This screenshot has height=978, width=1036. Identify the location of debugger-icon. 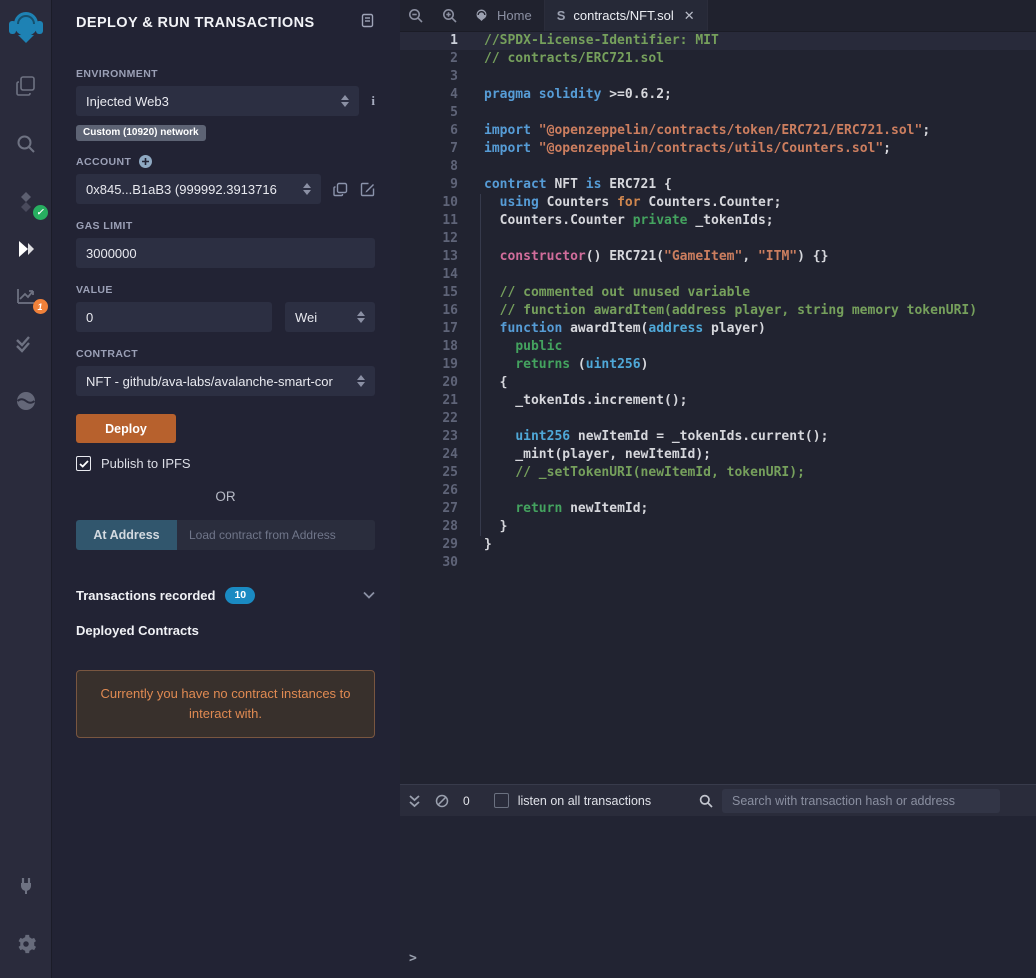
(26, 401).